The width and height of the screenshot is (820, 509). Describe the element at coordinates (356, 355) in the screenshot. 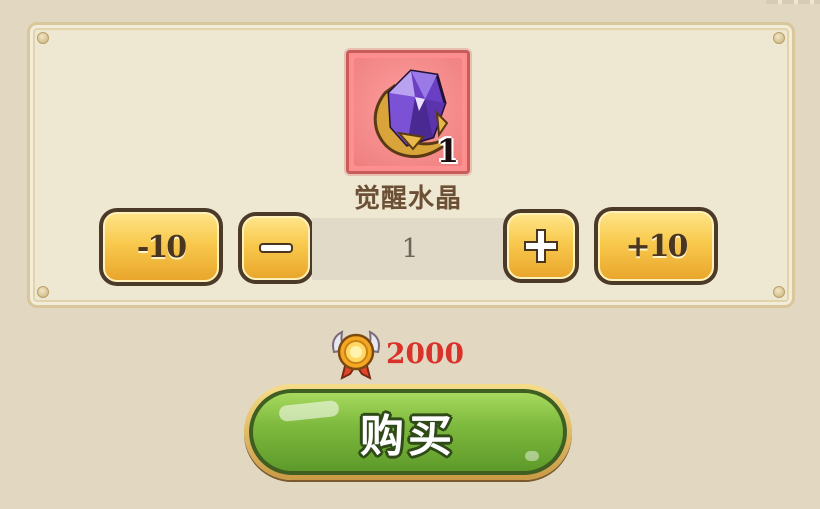

I see `gold-medal-icon` at that location.